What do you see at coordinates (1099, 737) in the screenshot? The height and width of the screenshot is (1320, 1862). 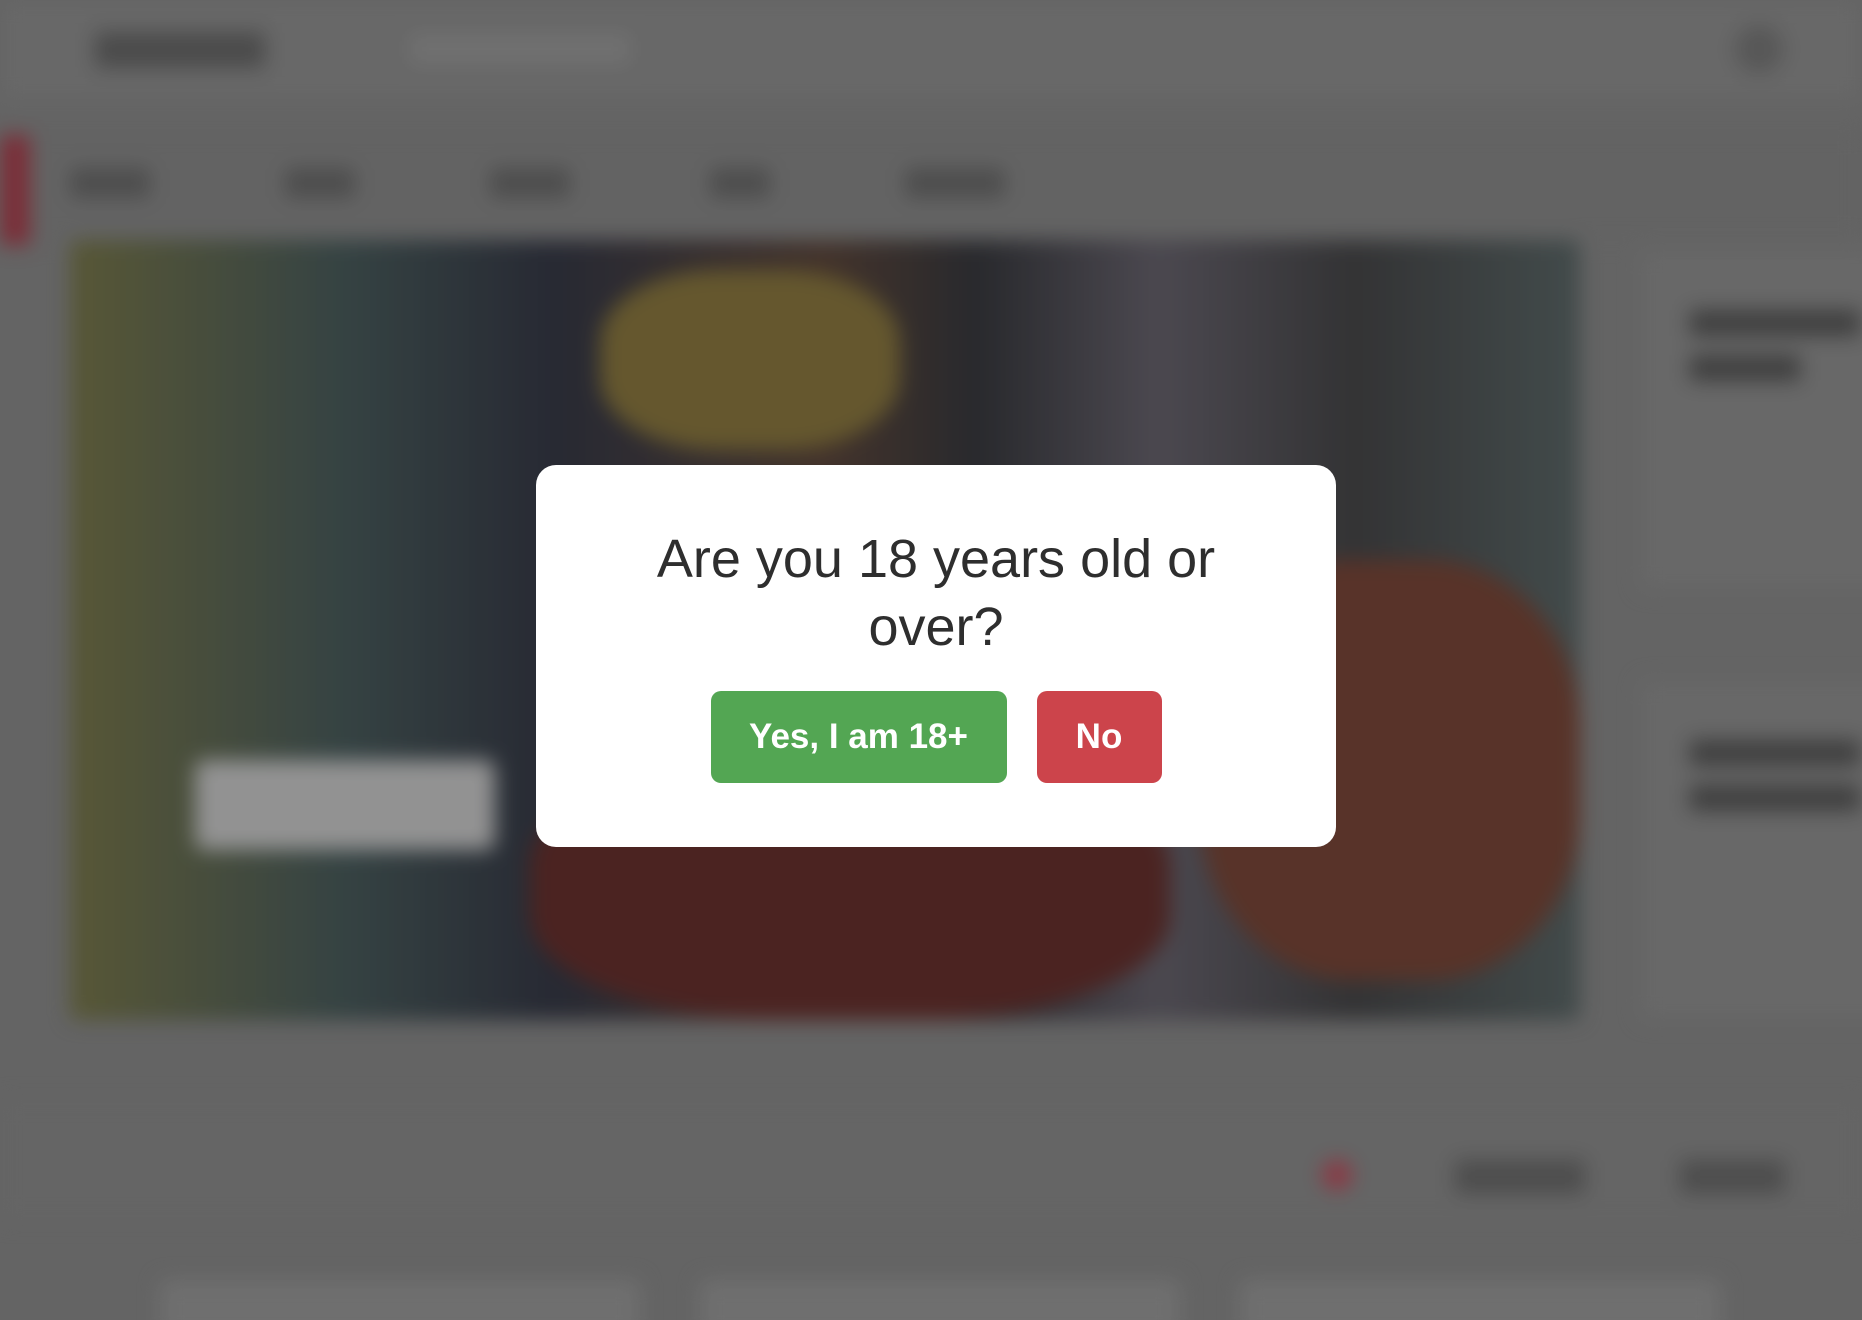 I see `deny-age-button: No` at bounding box center [1099, 737].